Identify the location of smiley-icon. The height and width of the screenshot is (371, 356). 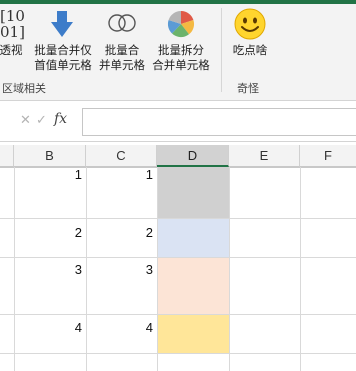
(250, 24).